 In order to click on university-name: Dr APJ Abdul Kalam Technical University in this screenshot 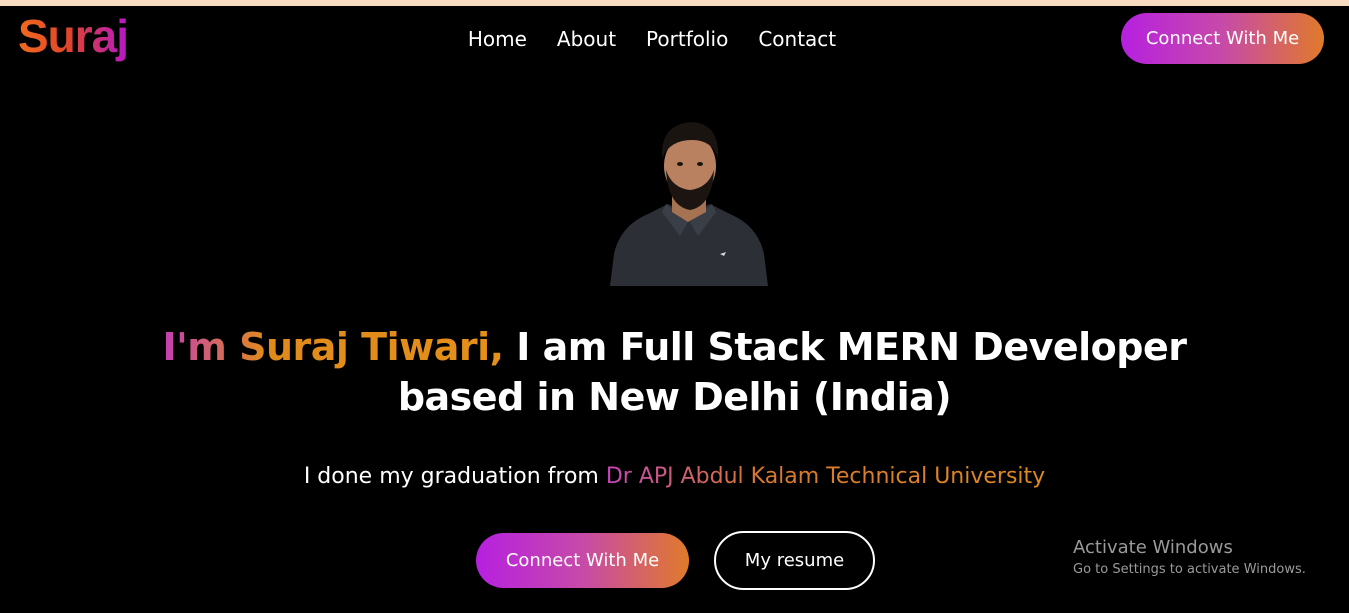, I will do `click(825, 476)`.